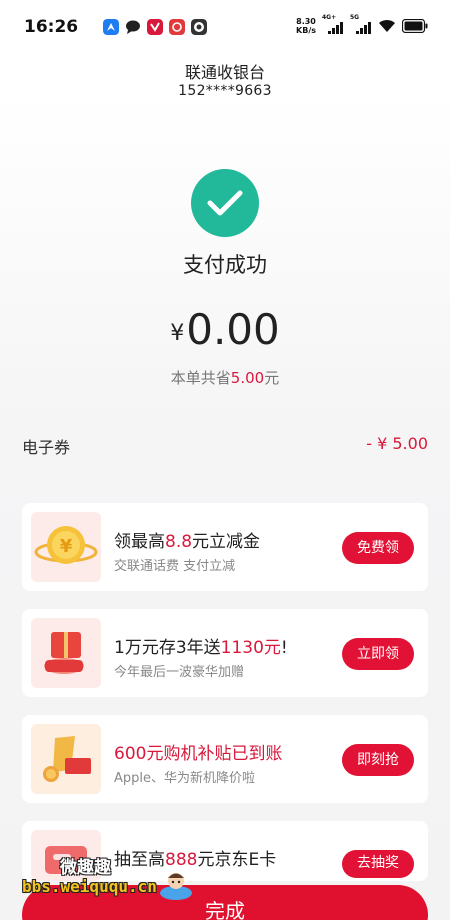 The height and width of the screenshot is (920, 450). What do you see at coordinates (397, 443) in the screenshot?
I see `coupon-value: - ¥ 5.00` at bounding box center [397, 443].